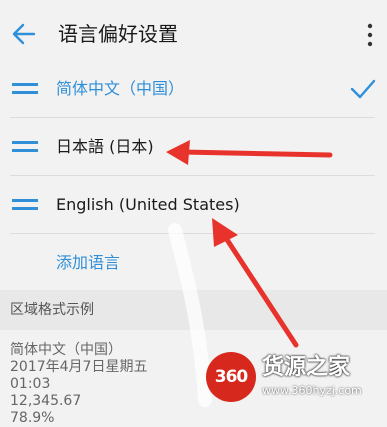 Image resolution: width=387 pixels, height=427 pixels. What do you see at coordinates (193, 262) in the screenshot?
I see `add-language-row: 添加语言` at bounding box center [193, 262].